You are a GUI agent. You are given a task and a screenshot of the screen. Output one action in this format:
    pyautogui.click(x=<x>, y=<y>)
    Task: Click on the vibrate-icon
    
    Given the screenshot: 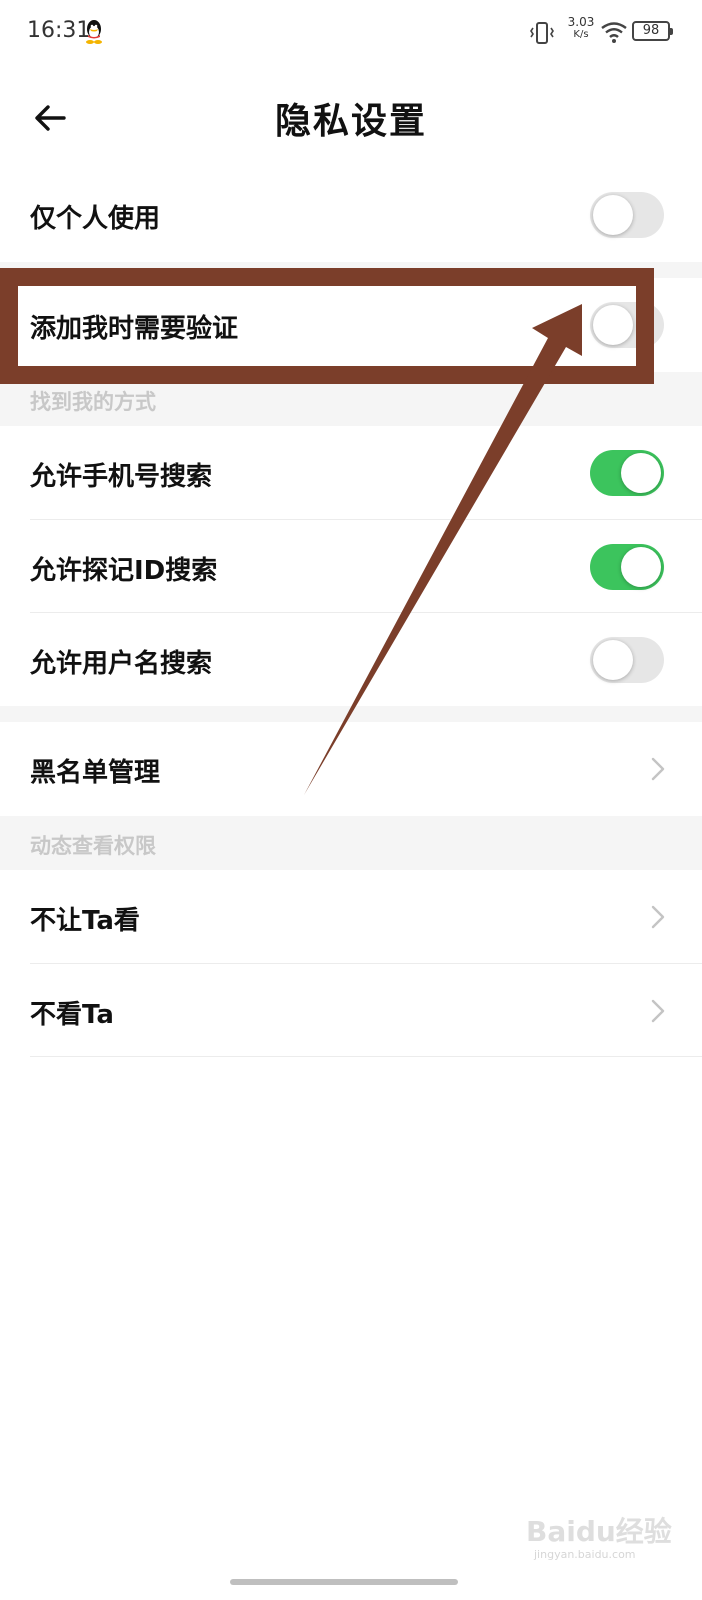 What is the action you would take?
    pyautogui.click(x=542, y=33)
    